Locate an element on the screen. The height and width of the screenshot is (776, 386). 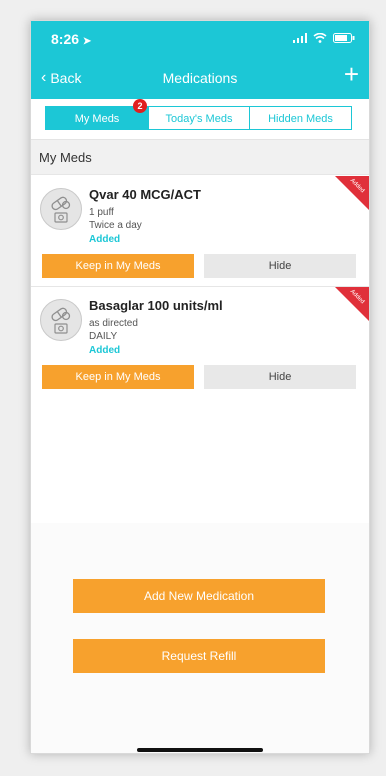
tab-todays-meds: Today's Meds is located at coordinates (199, 118).